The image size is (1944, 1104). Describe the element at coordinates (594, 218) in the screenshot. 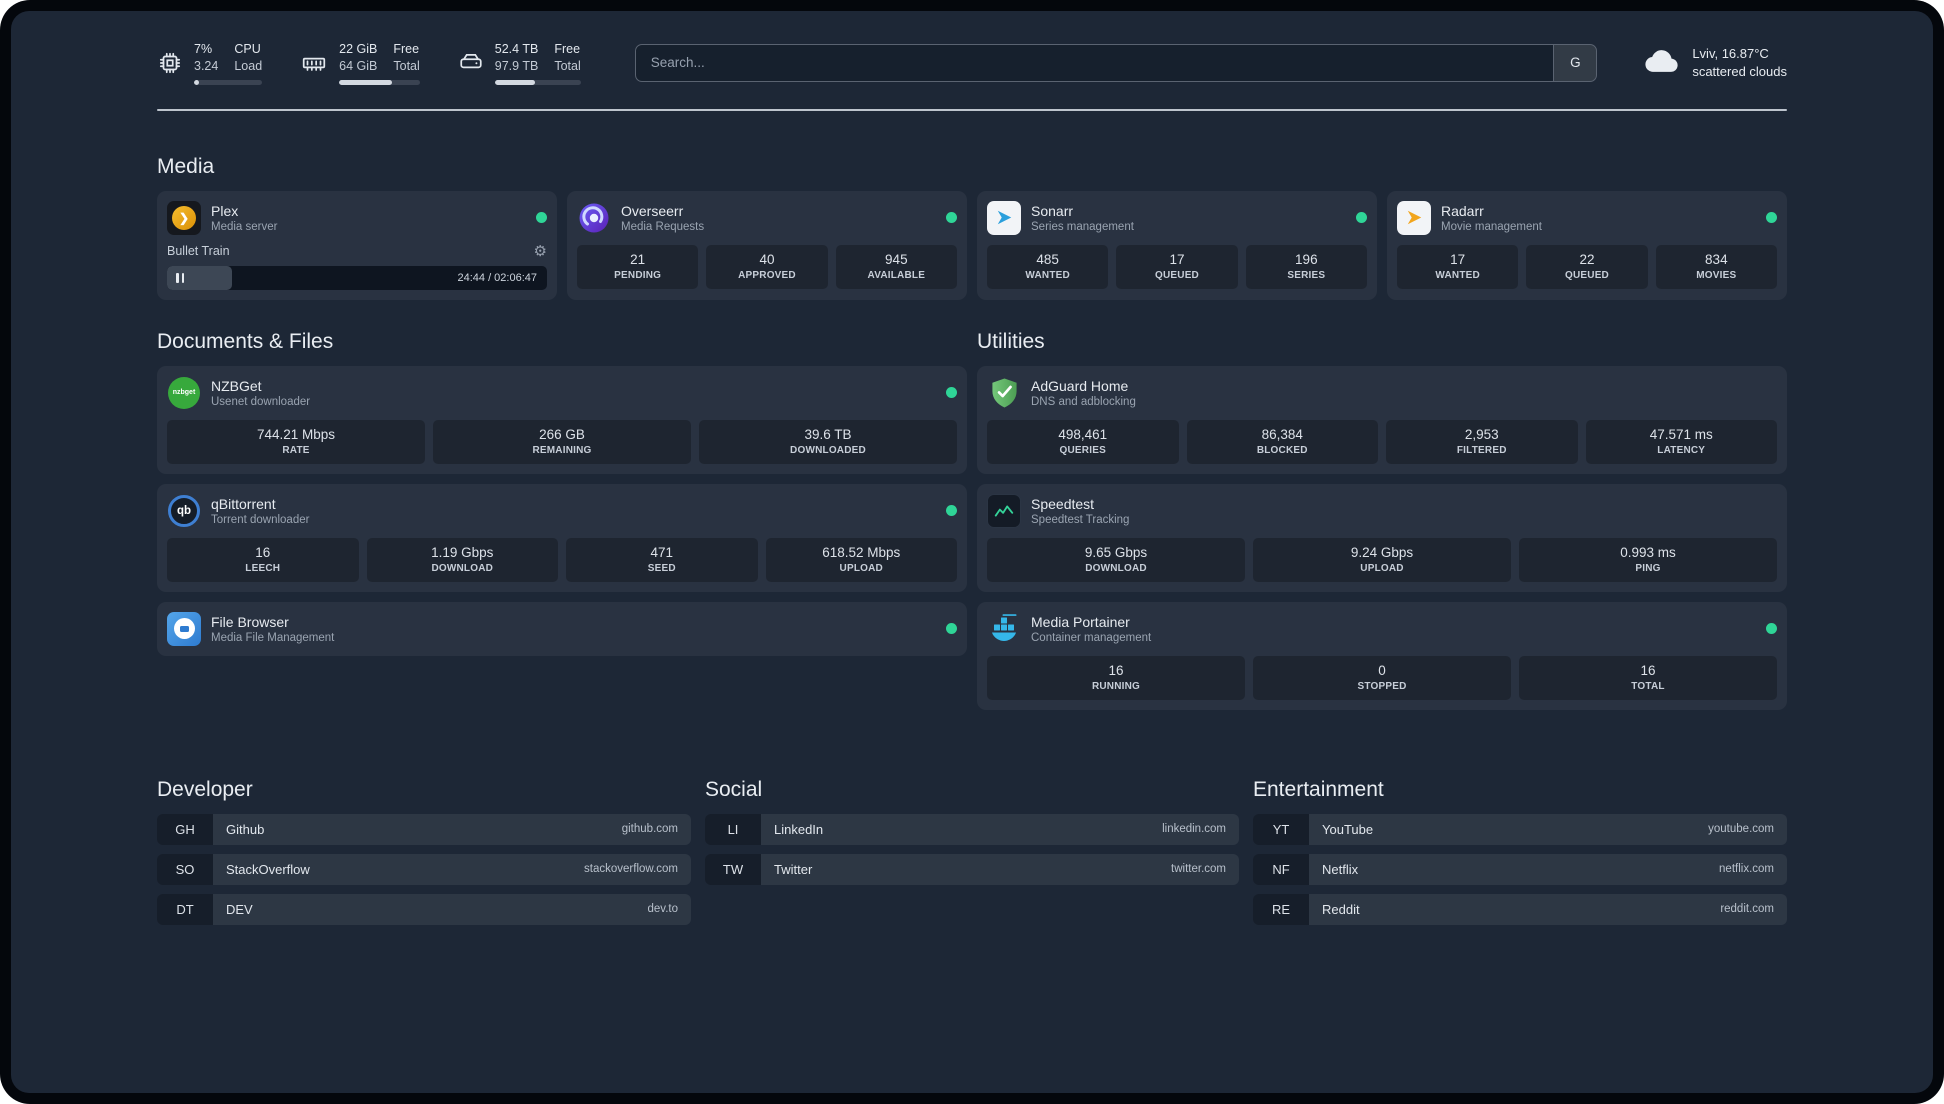

I see `overseerr-icon` at that location.